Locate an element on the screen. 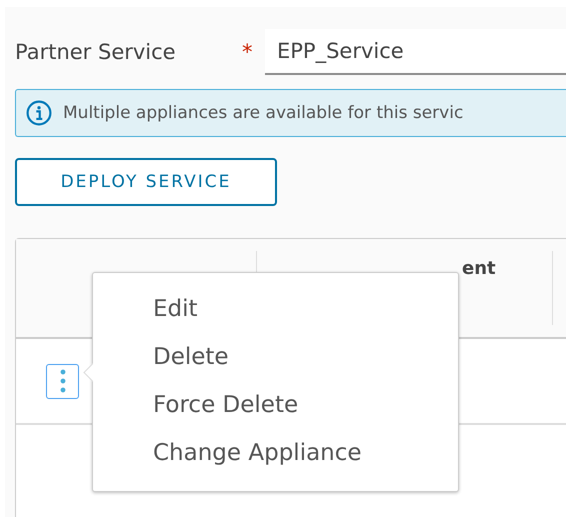 This screenshot has height=517, width=566. column-header: ent is located at coordinates (479, 268).